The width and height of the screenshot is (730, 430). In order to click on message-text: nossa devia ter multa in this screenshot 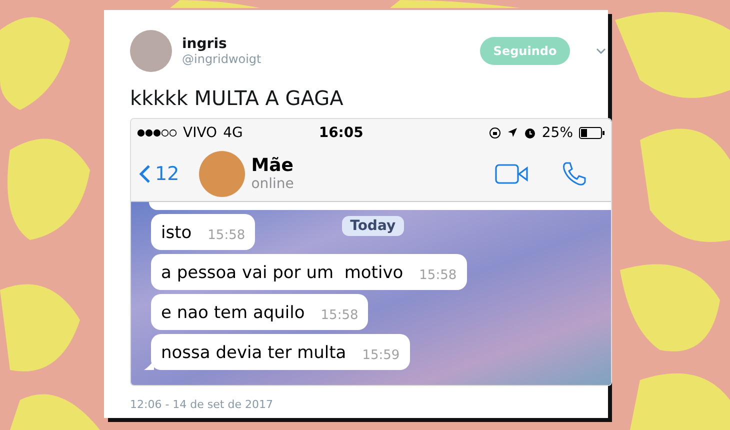, I will do `click(253, 353)`.